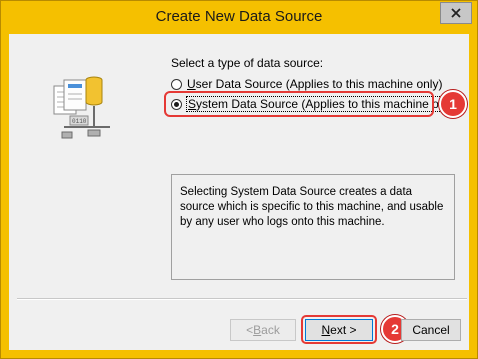  I want to click on svg-text: 0110, so click(79, 121).